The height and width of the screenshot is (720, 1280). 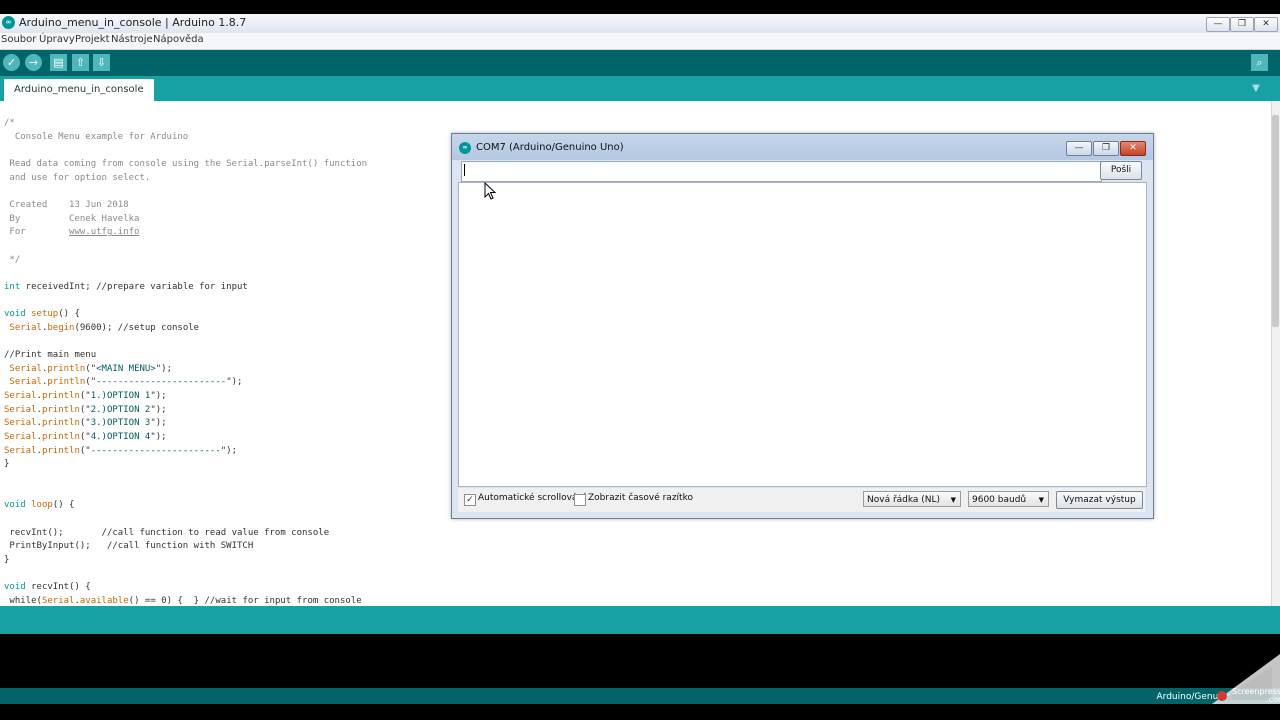 I want to click on code-line: Serial.begin(9600); //setup console, so click(x=104, y=327).